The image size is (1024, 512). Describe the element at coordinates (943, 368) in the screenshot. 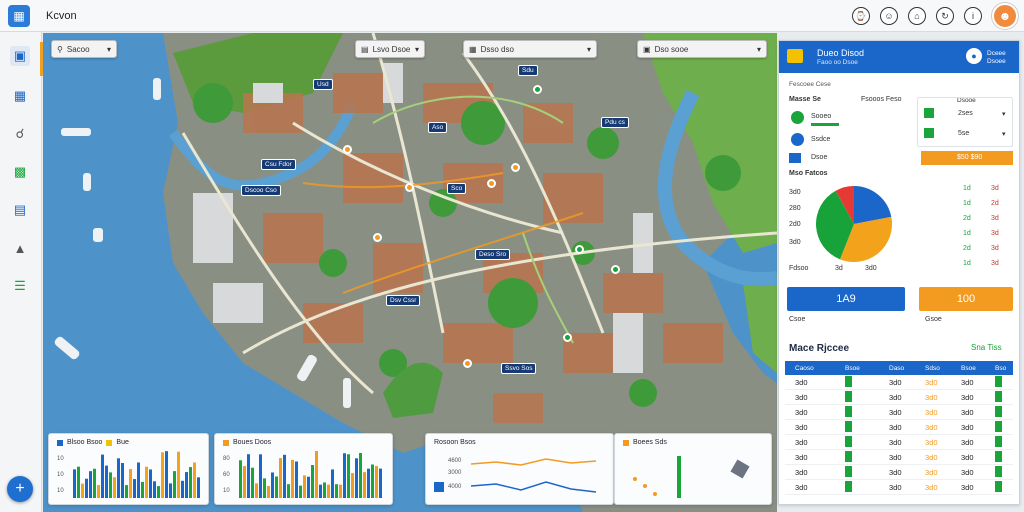

I see `column-header: Sdso` at that location.